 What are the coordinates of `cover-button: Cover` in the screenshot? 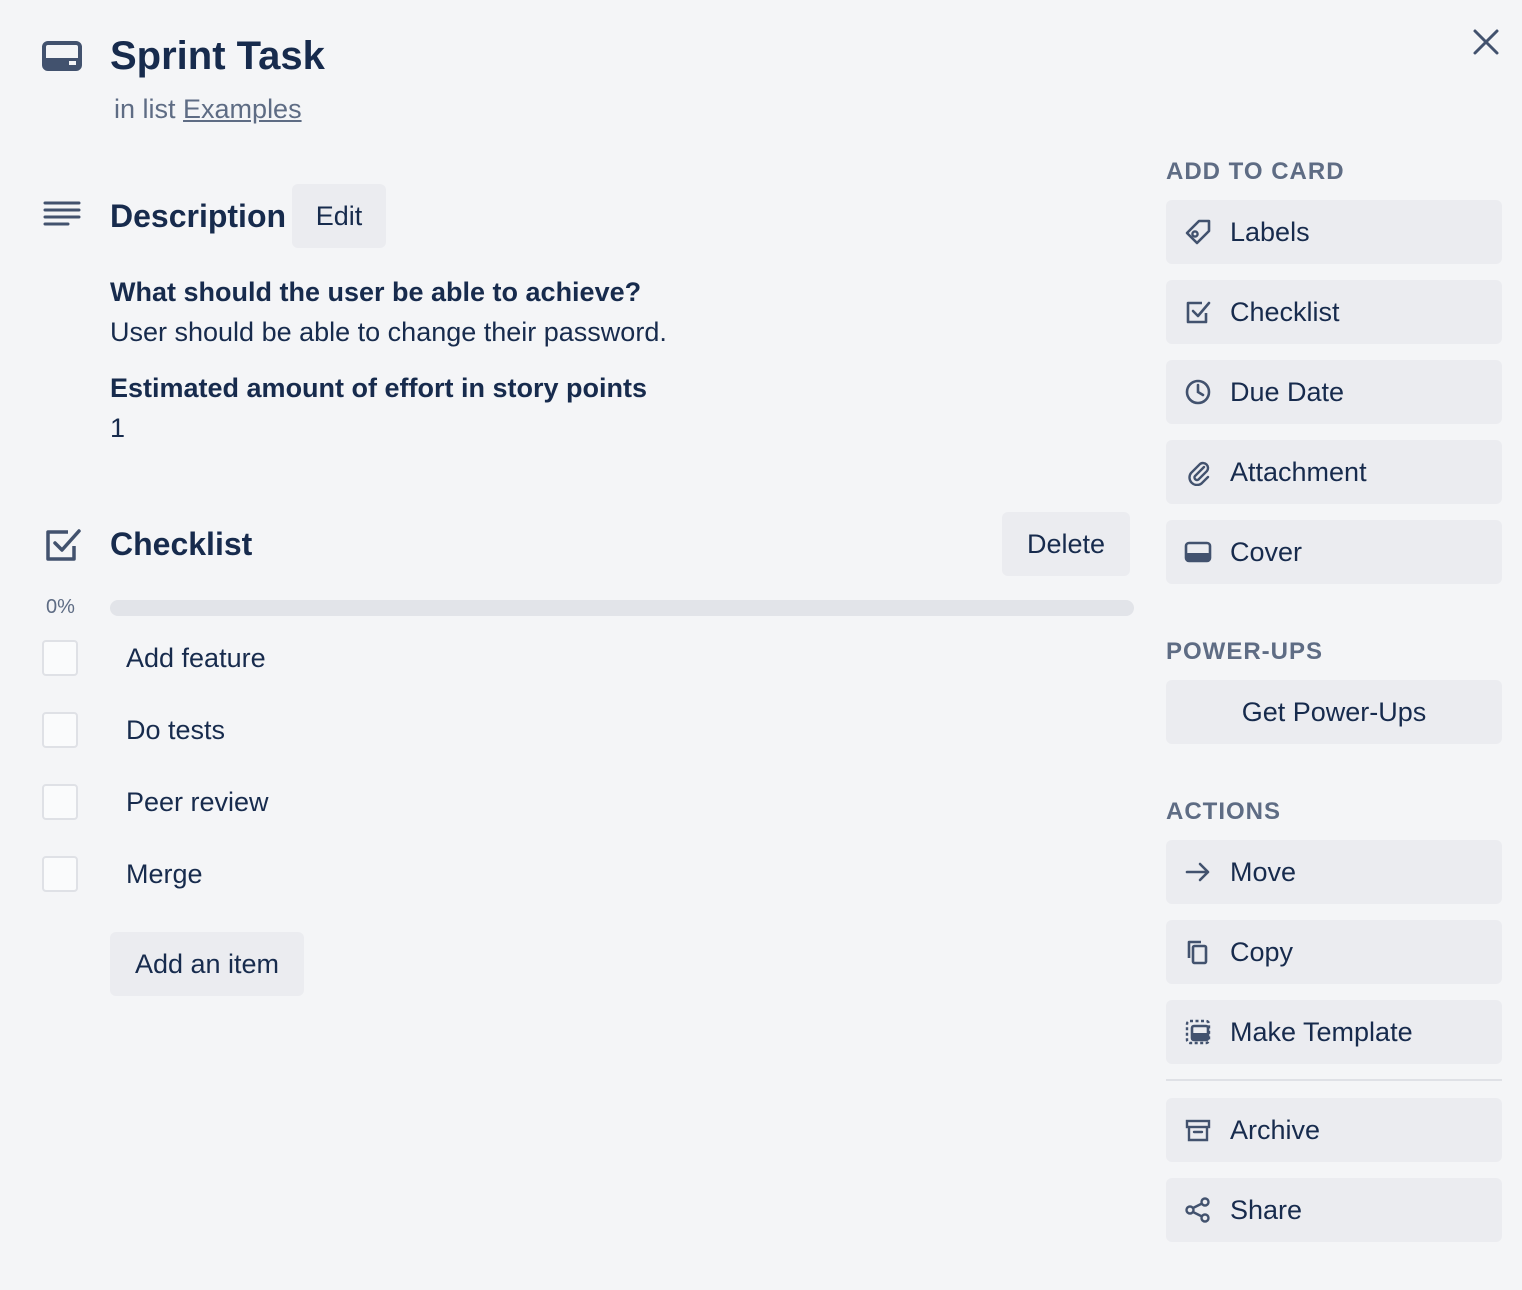 It's located at (1334, 552).